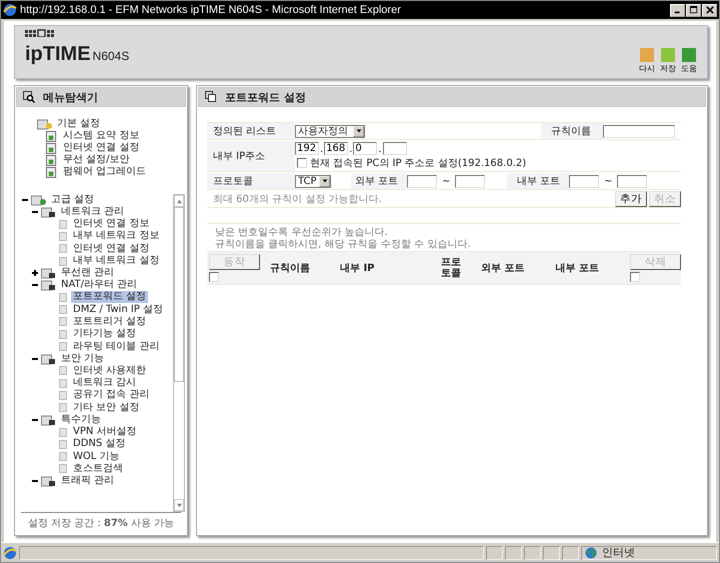 The height and width of the screenshot is (563, 720). I want to click on close-icon, so click(710, 10).